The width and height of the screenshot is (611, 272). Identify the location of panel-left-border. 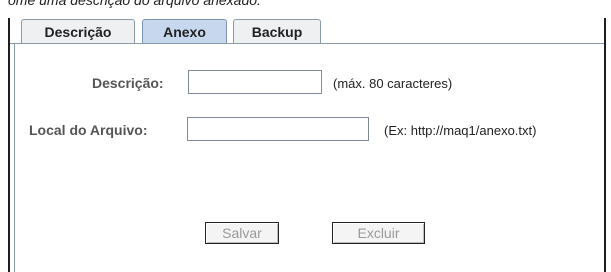
(14, 157).